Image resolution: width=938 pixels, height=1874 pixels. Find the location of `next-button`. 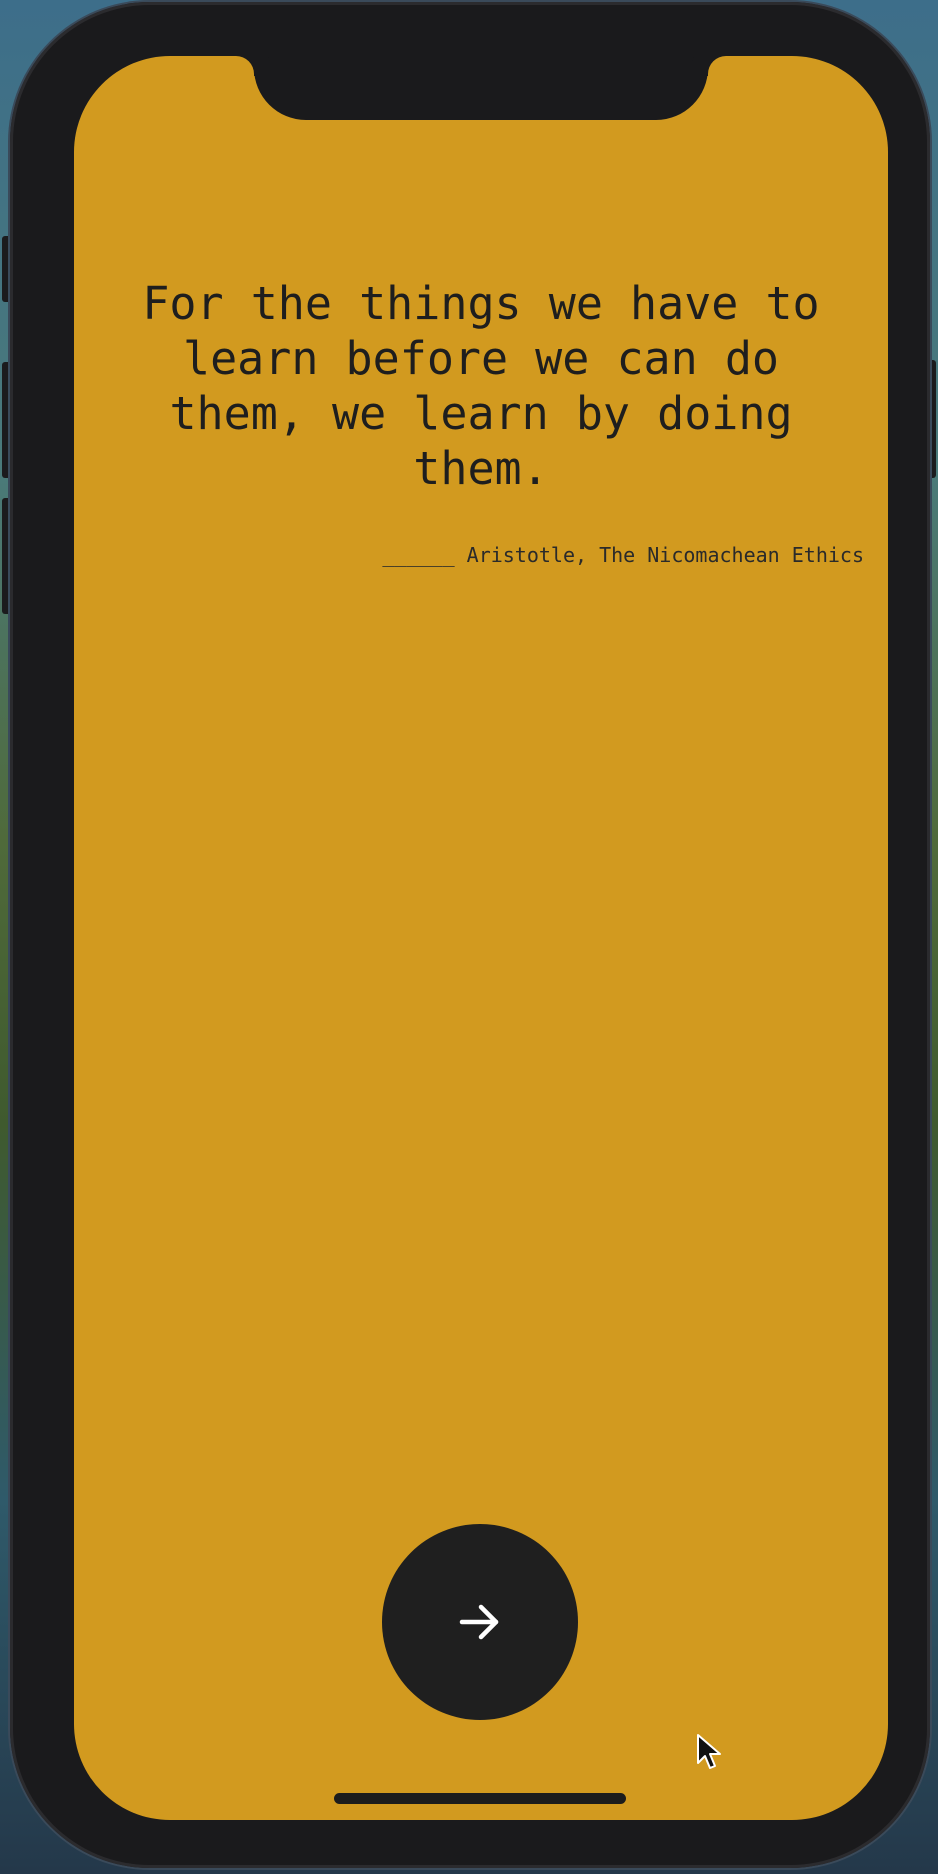

next-button is located at coordinates (480, 1622).